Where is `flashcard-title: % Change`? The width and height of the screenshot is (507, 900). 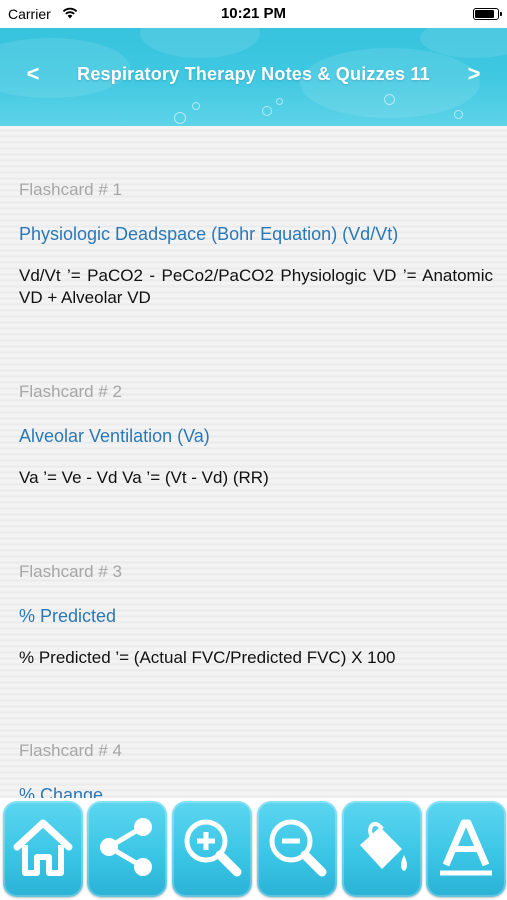 flashcard-title: % Change is located at coordinates (61, 791).